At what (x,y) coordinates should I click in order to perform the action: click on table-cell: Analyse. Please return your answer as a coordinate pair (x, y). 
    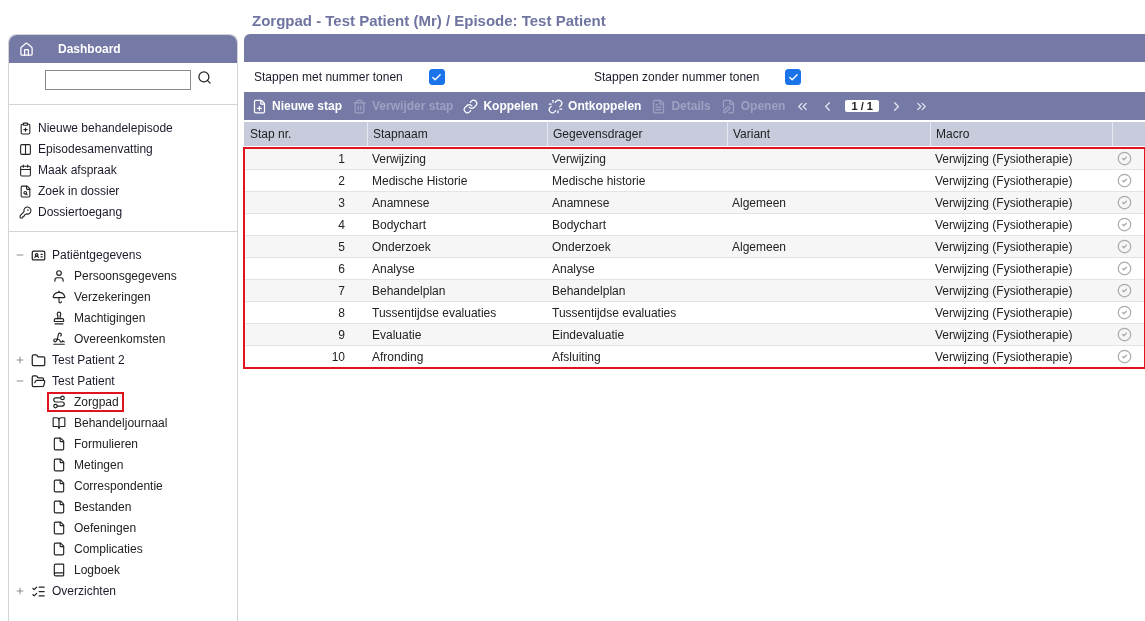
    Looking at the image, I should click on (393, 268).